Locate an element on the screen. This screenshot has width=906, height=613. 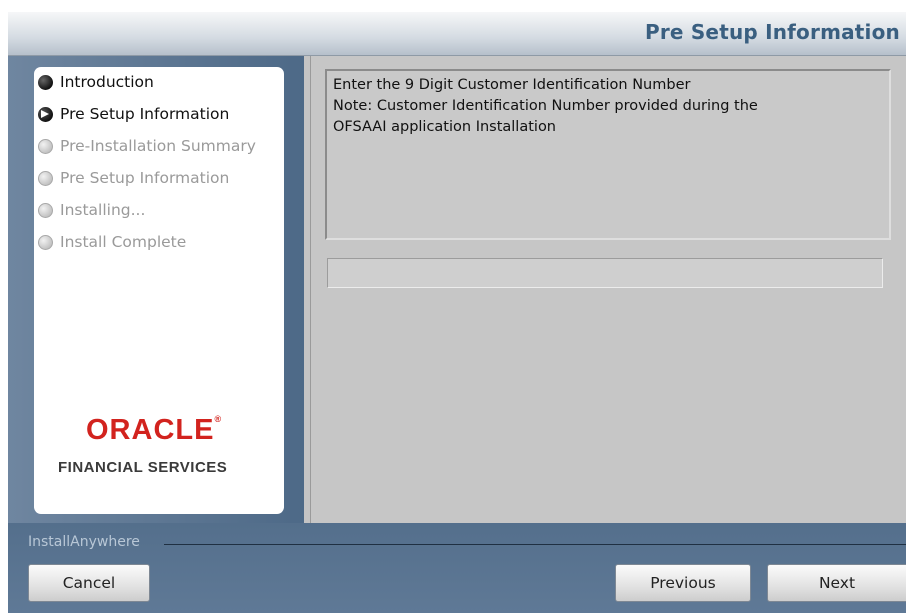
footer-bar: InstallAnywhere Cancel Previous Next is located at coordinates (457, 568).